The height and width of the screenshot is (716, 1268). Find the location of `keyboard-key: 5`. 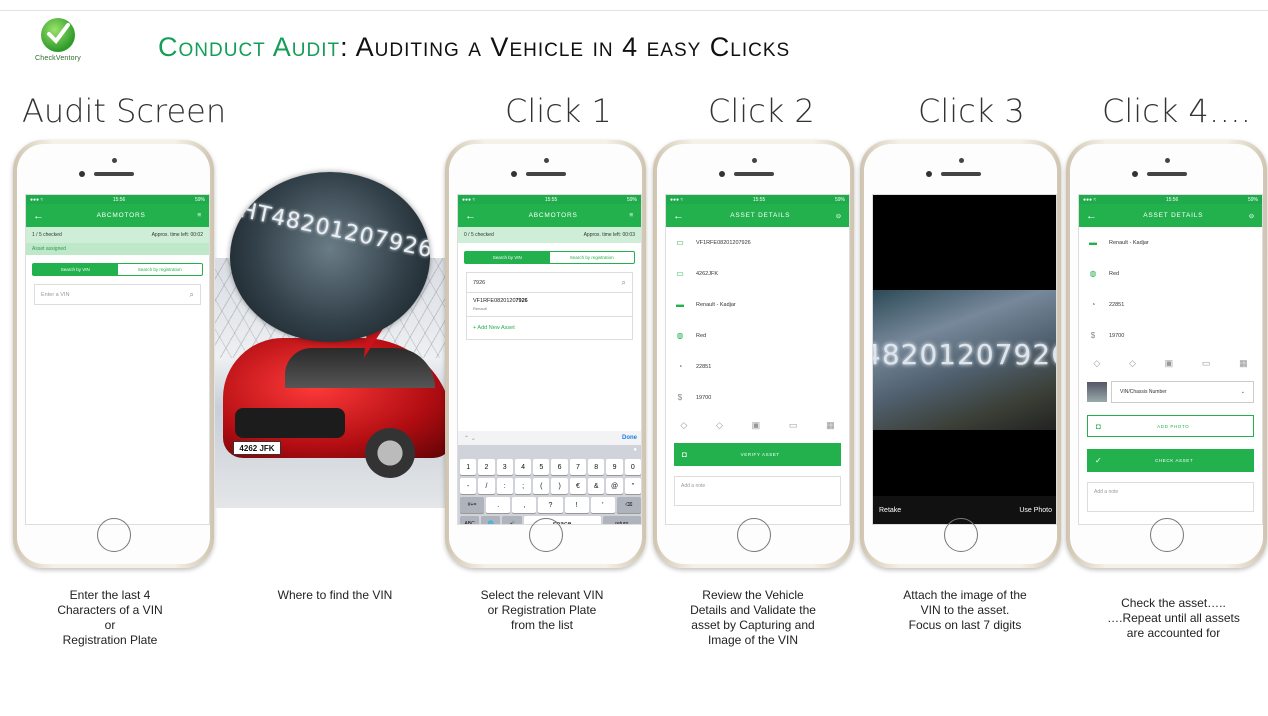

keyboard-key: 5 is located at coordinates (541, 467).